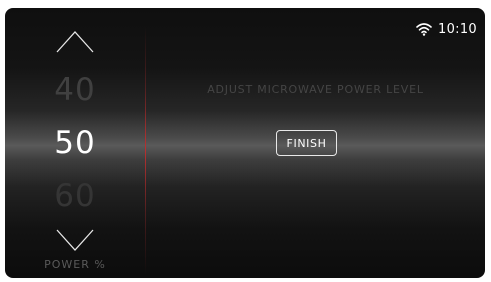  I want to click on power-option-next: 60, so click(75, 196).